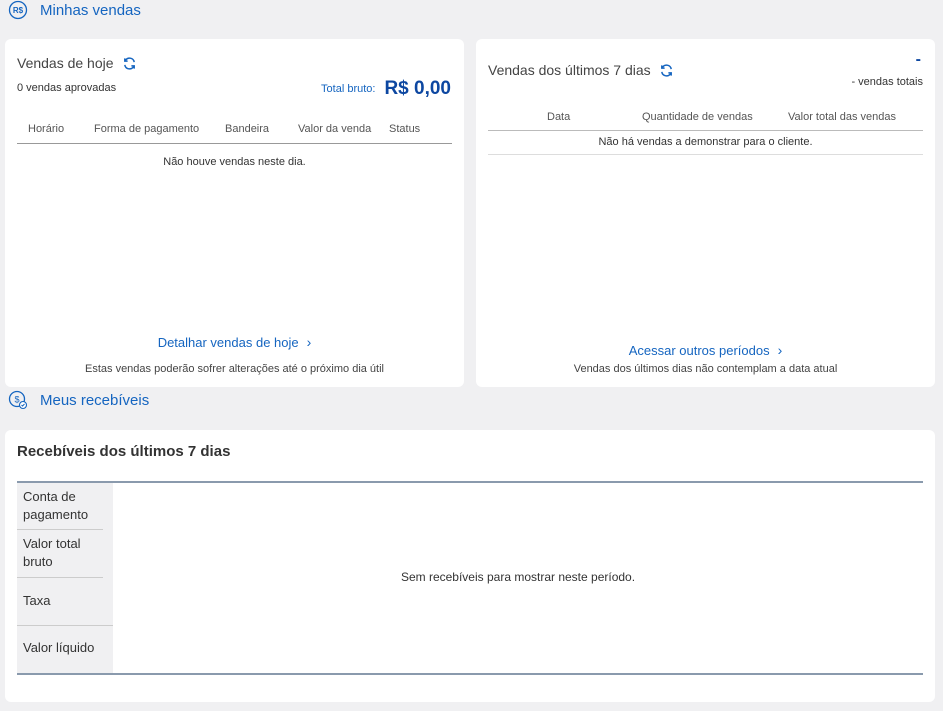  What do you see at coordinates (918, 59) in the screenshot?
I see `week-total-value: -` at bounding box center [918, 59].